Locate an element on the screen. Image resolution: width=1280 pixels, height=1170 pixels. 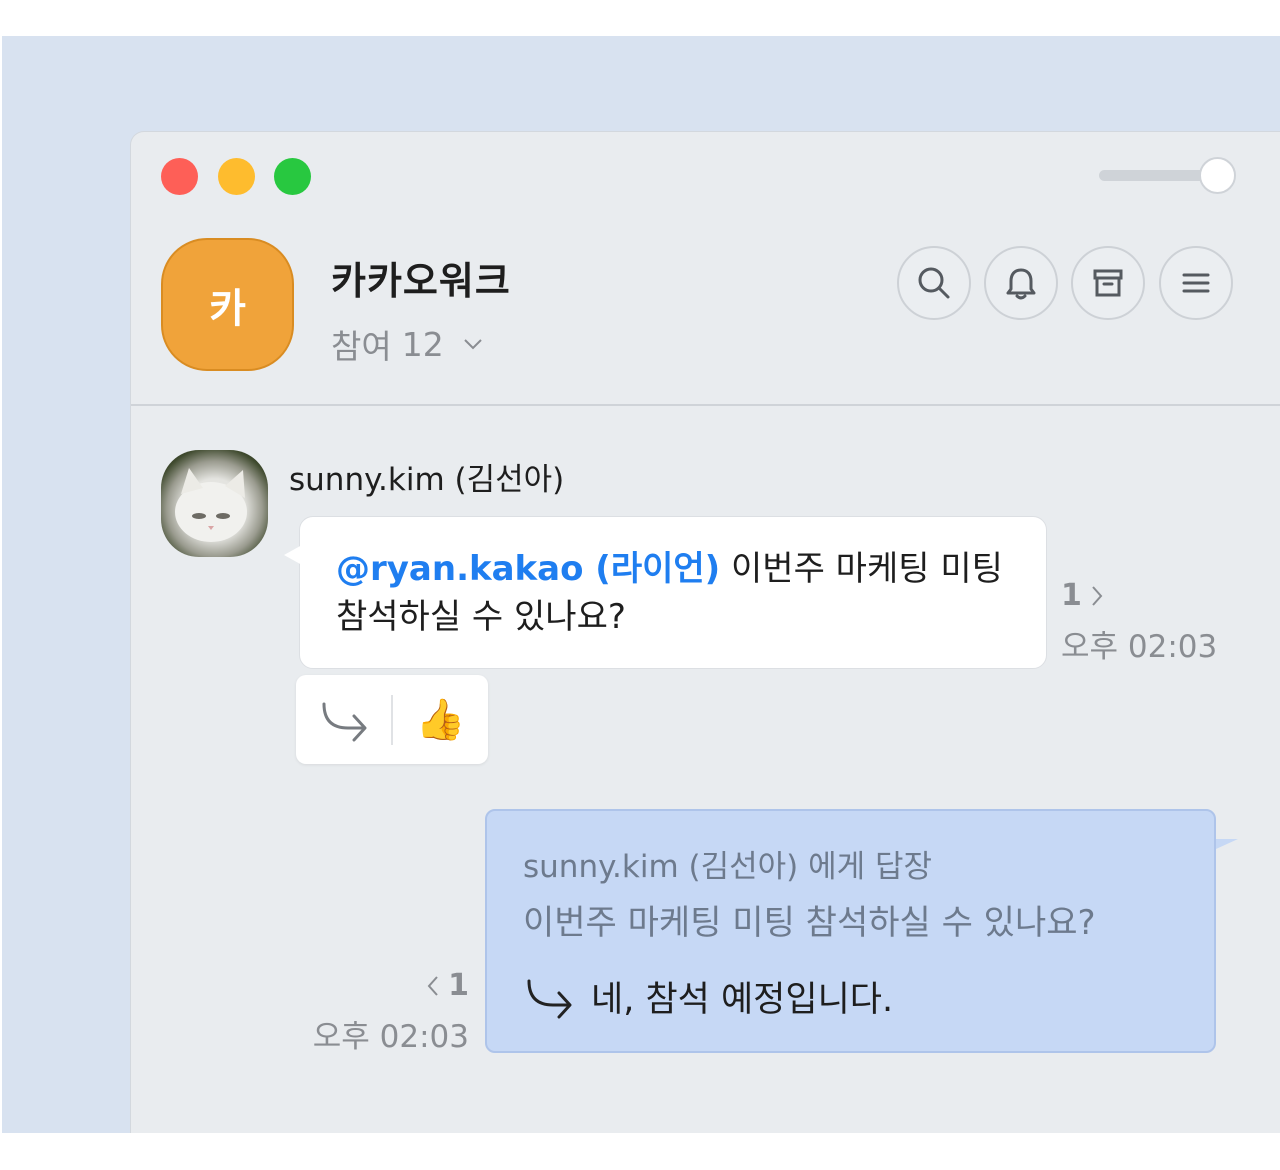
sender-avatar is located at coordinates (214, 503).